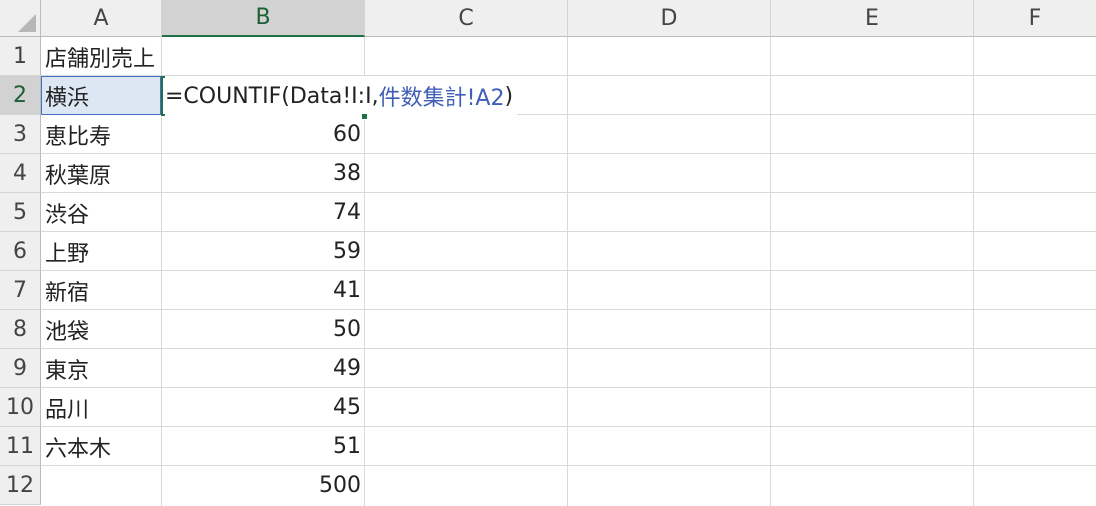  Describe the element at coordinates (20, 56) in the screenshot. I see `row-header-1: 1` at that location.